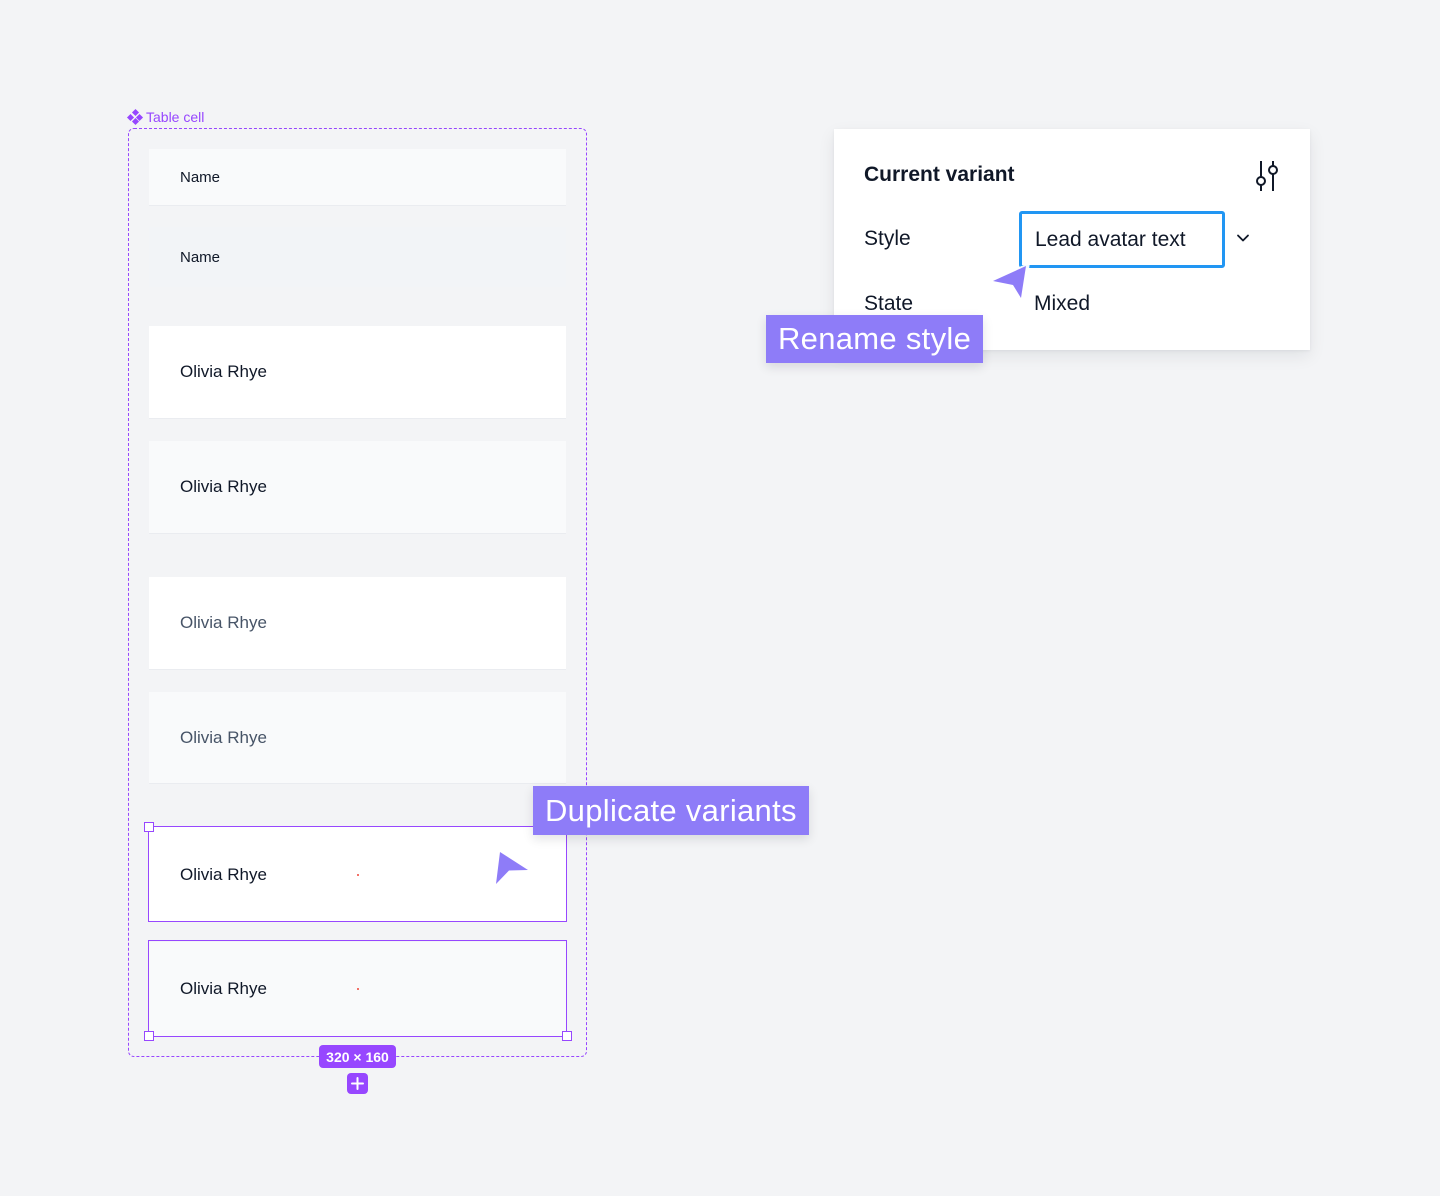 Image resolution: width=1440 pixels, height=1196 pixels. What do you see at coordinates (357, 1056) in the screenshot?
I see `selection-size-badge: 320 × 160` at bounding box center [357, 1056].